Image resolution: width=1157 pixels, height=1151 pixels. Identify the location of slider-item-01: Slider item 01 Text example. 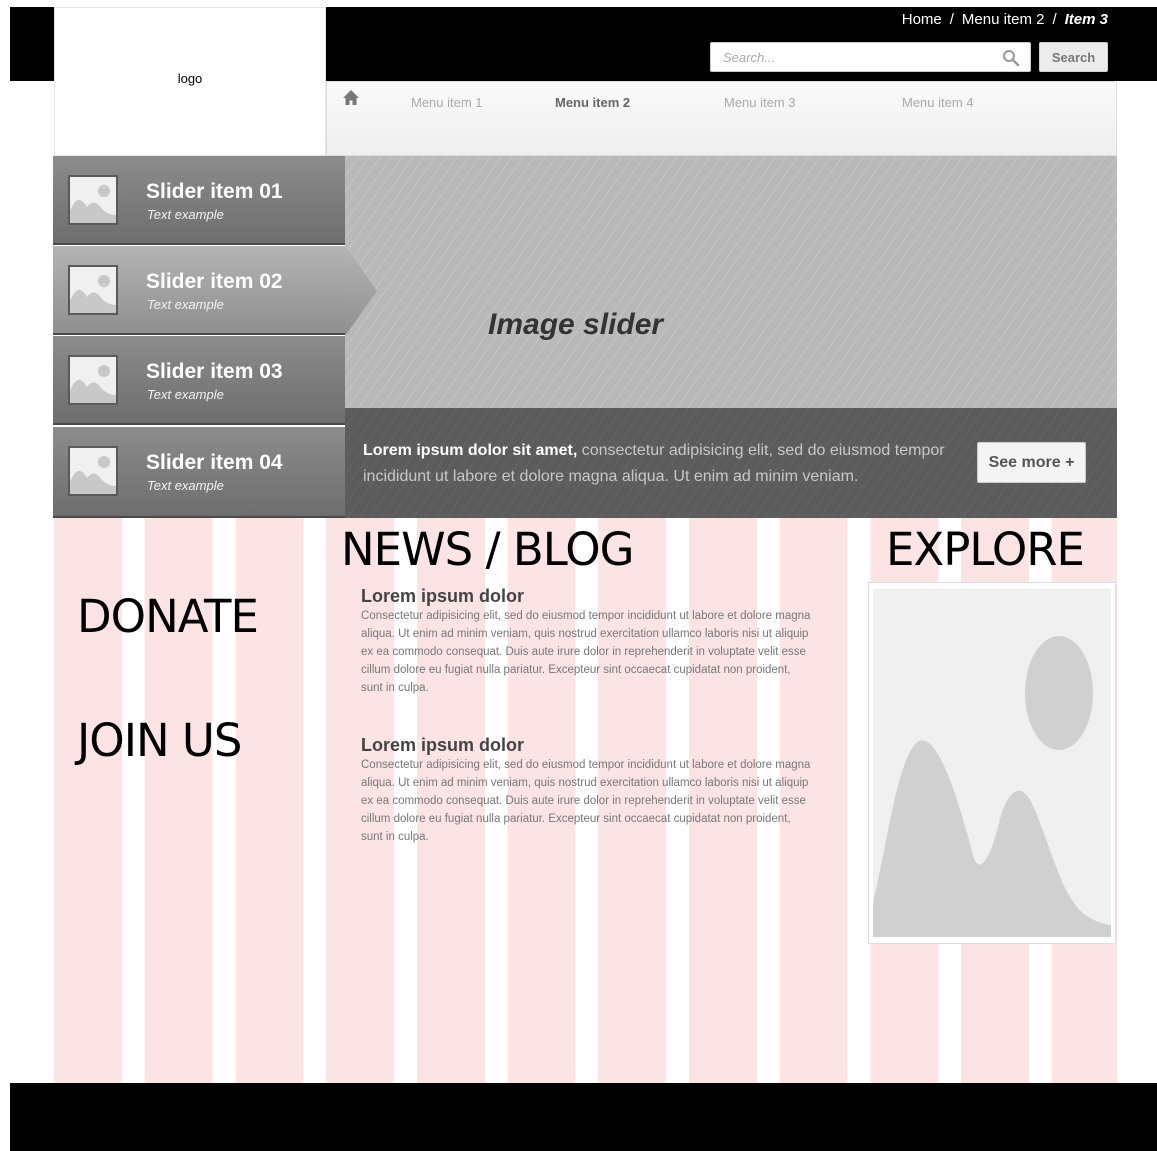
(199, 200).